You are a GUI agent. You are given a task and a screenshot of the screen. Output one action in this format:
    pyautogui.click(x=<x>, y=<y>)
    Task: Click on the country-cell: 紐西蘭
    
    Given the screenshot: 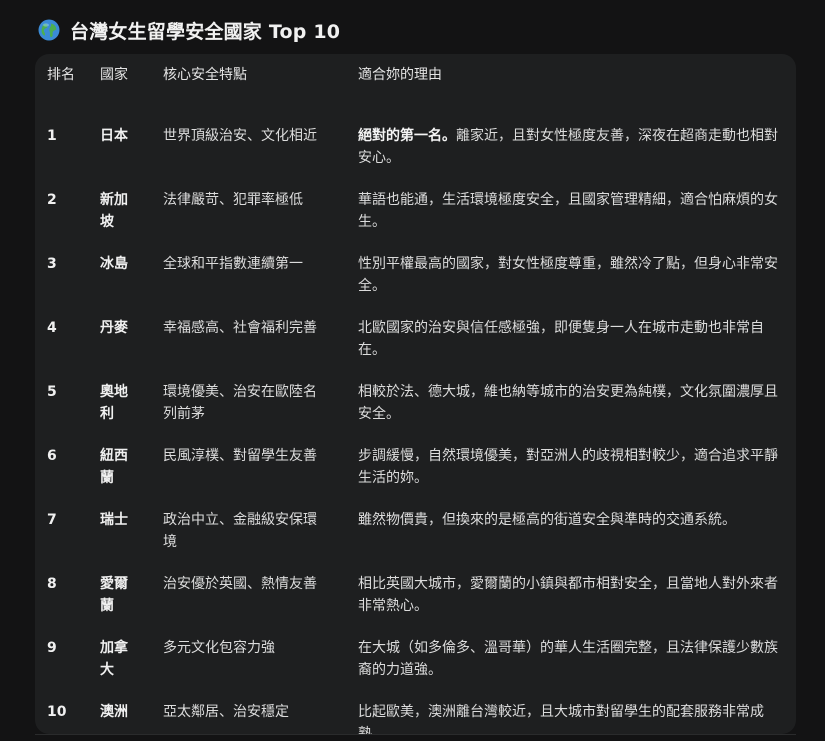 What is the action you would take?
    pyautogui.click(x=114, y=467)
    